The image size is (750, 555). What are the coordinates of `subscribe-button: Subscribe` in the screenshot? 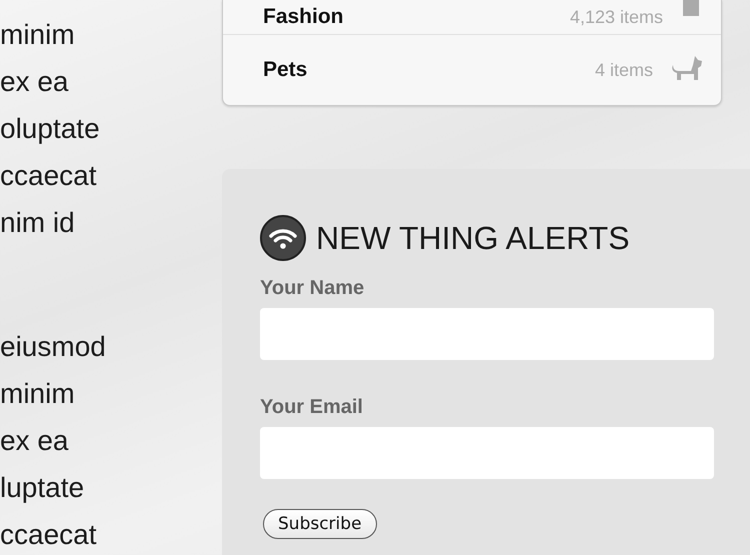 It's located at (320, 524).